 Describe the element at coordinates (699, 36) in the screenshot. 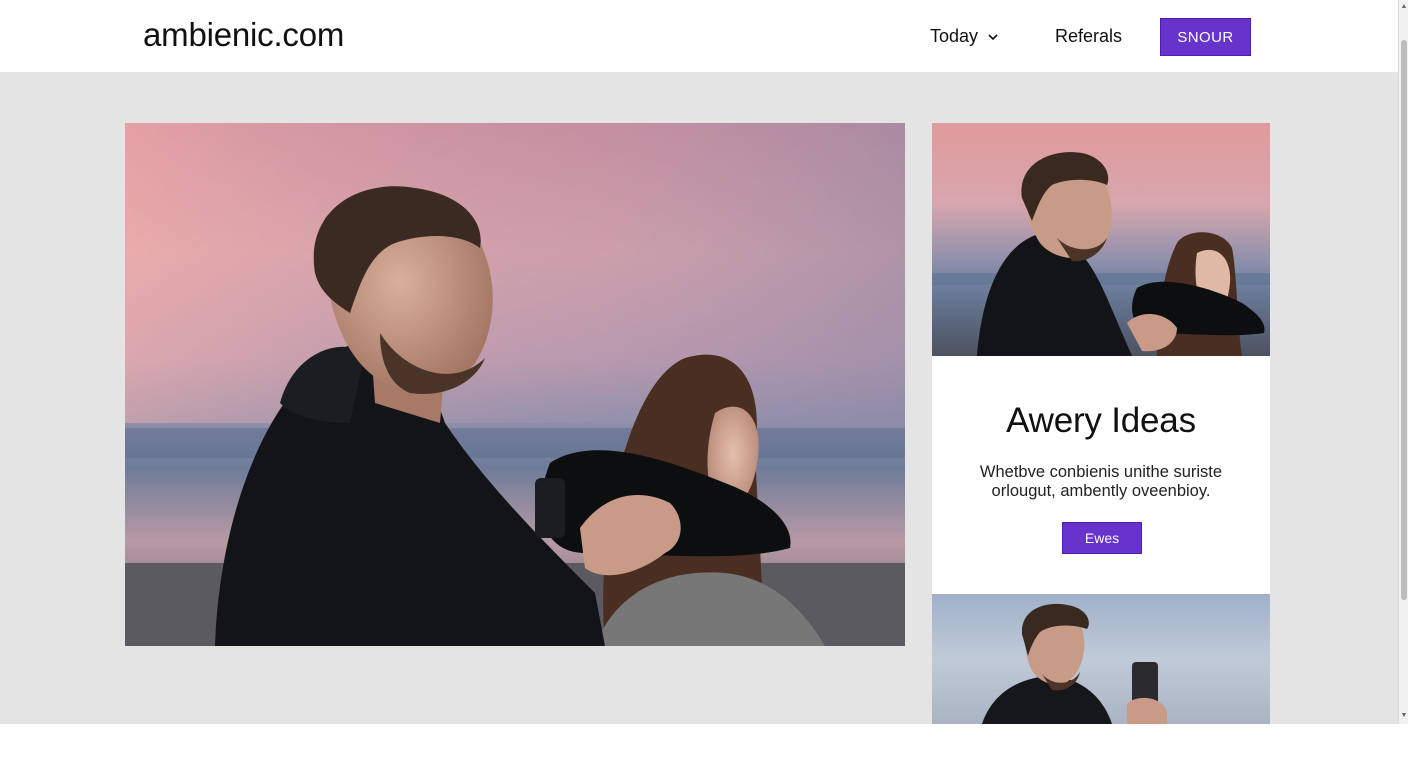

I see `site-header: ambienic.com Today Referals Snour` at that location.